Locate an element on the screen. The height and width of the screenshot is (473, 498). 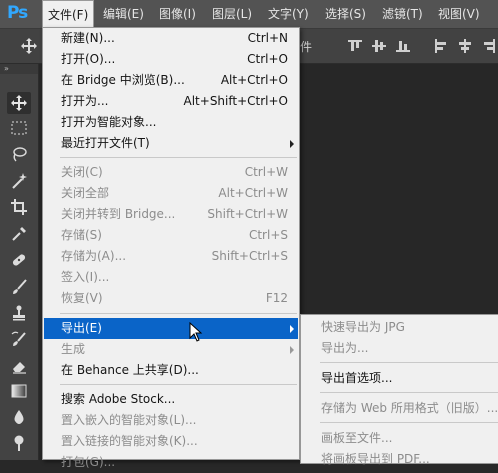
marquee-tool-button is located at coordinates (19, 128).